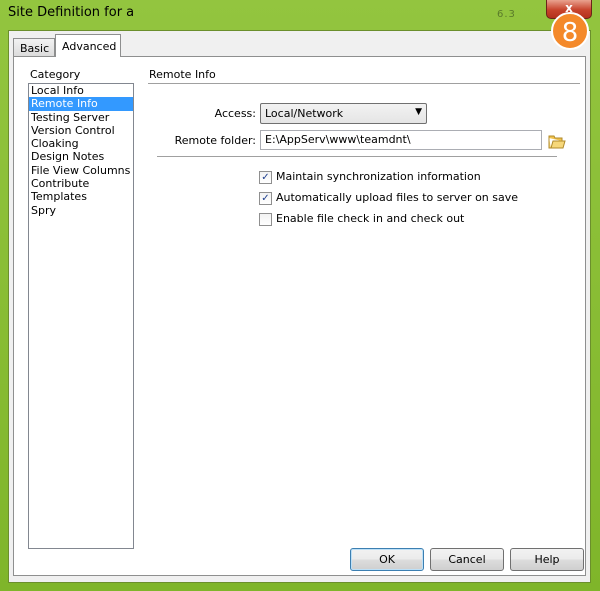 The height and width of the screenshot is (591, 600). Describe the element at coordinates (71, 12) in the screenshot. I see `window-title: Site Definition for a` at that location.